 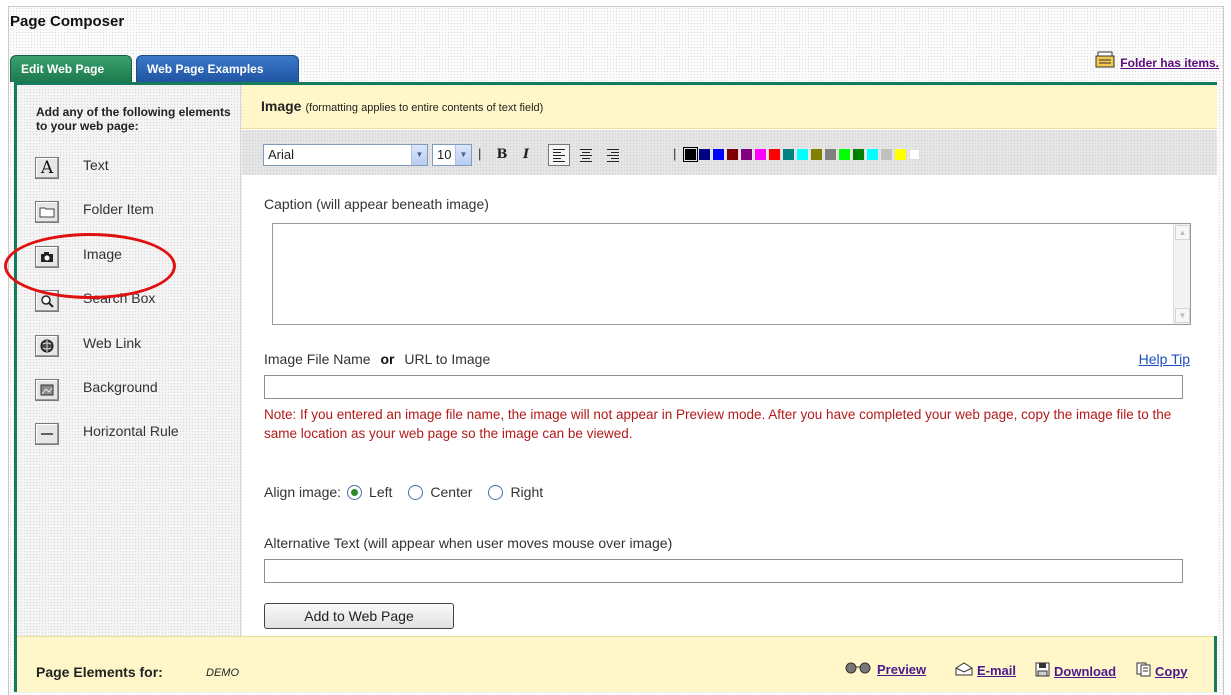 What do you see at coordinates (112, 343) in the screenshot?
I see `element-label: Web Link` at bounding box center [112, 343].